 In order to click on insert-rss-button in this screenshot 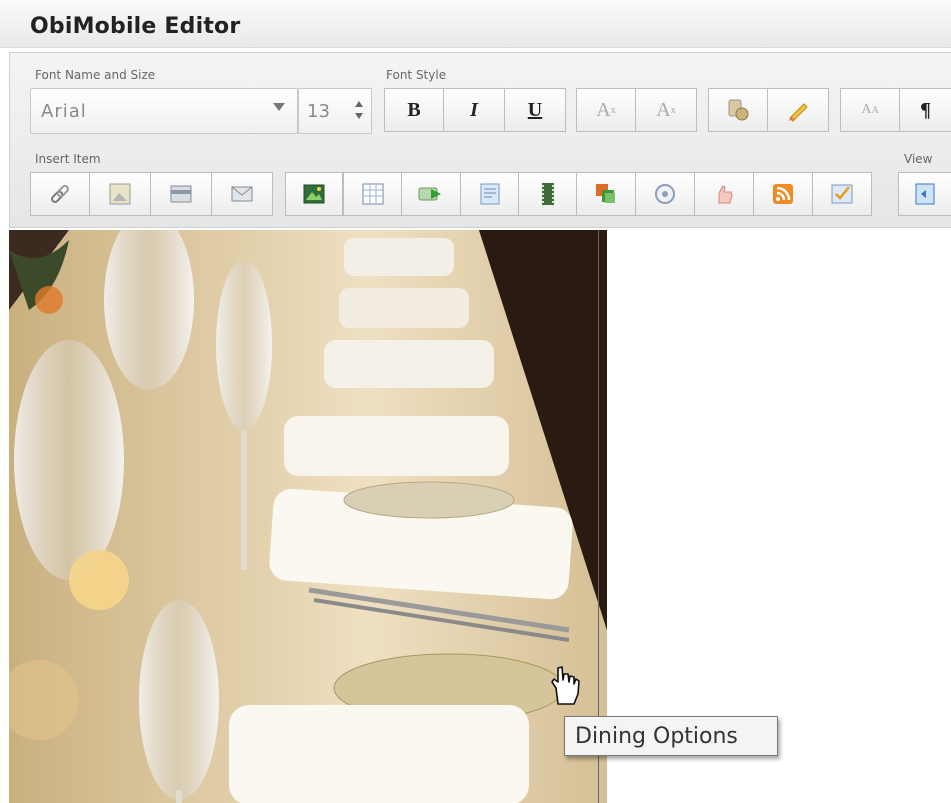, I will do `click(783, 194)`.